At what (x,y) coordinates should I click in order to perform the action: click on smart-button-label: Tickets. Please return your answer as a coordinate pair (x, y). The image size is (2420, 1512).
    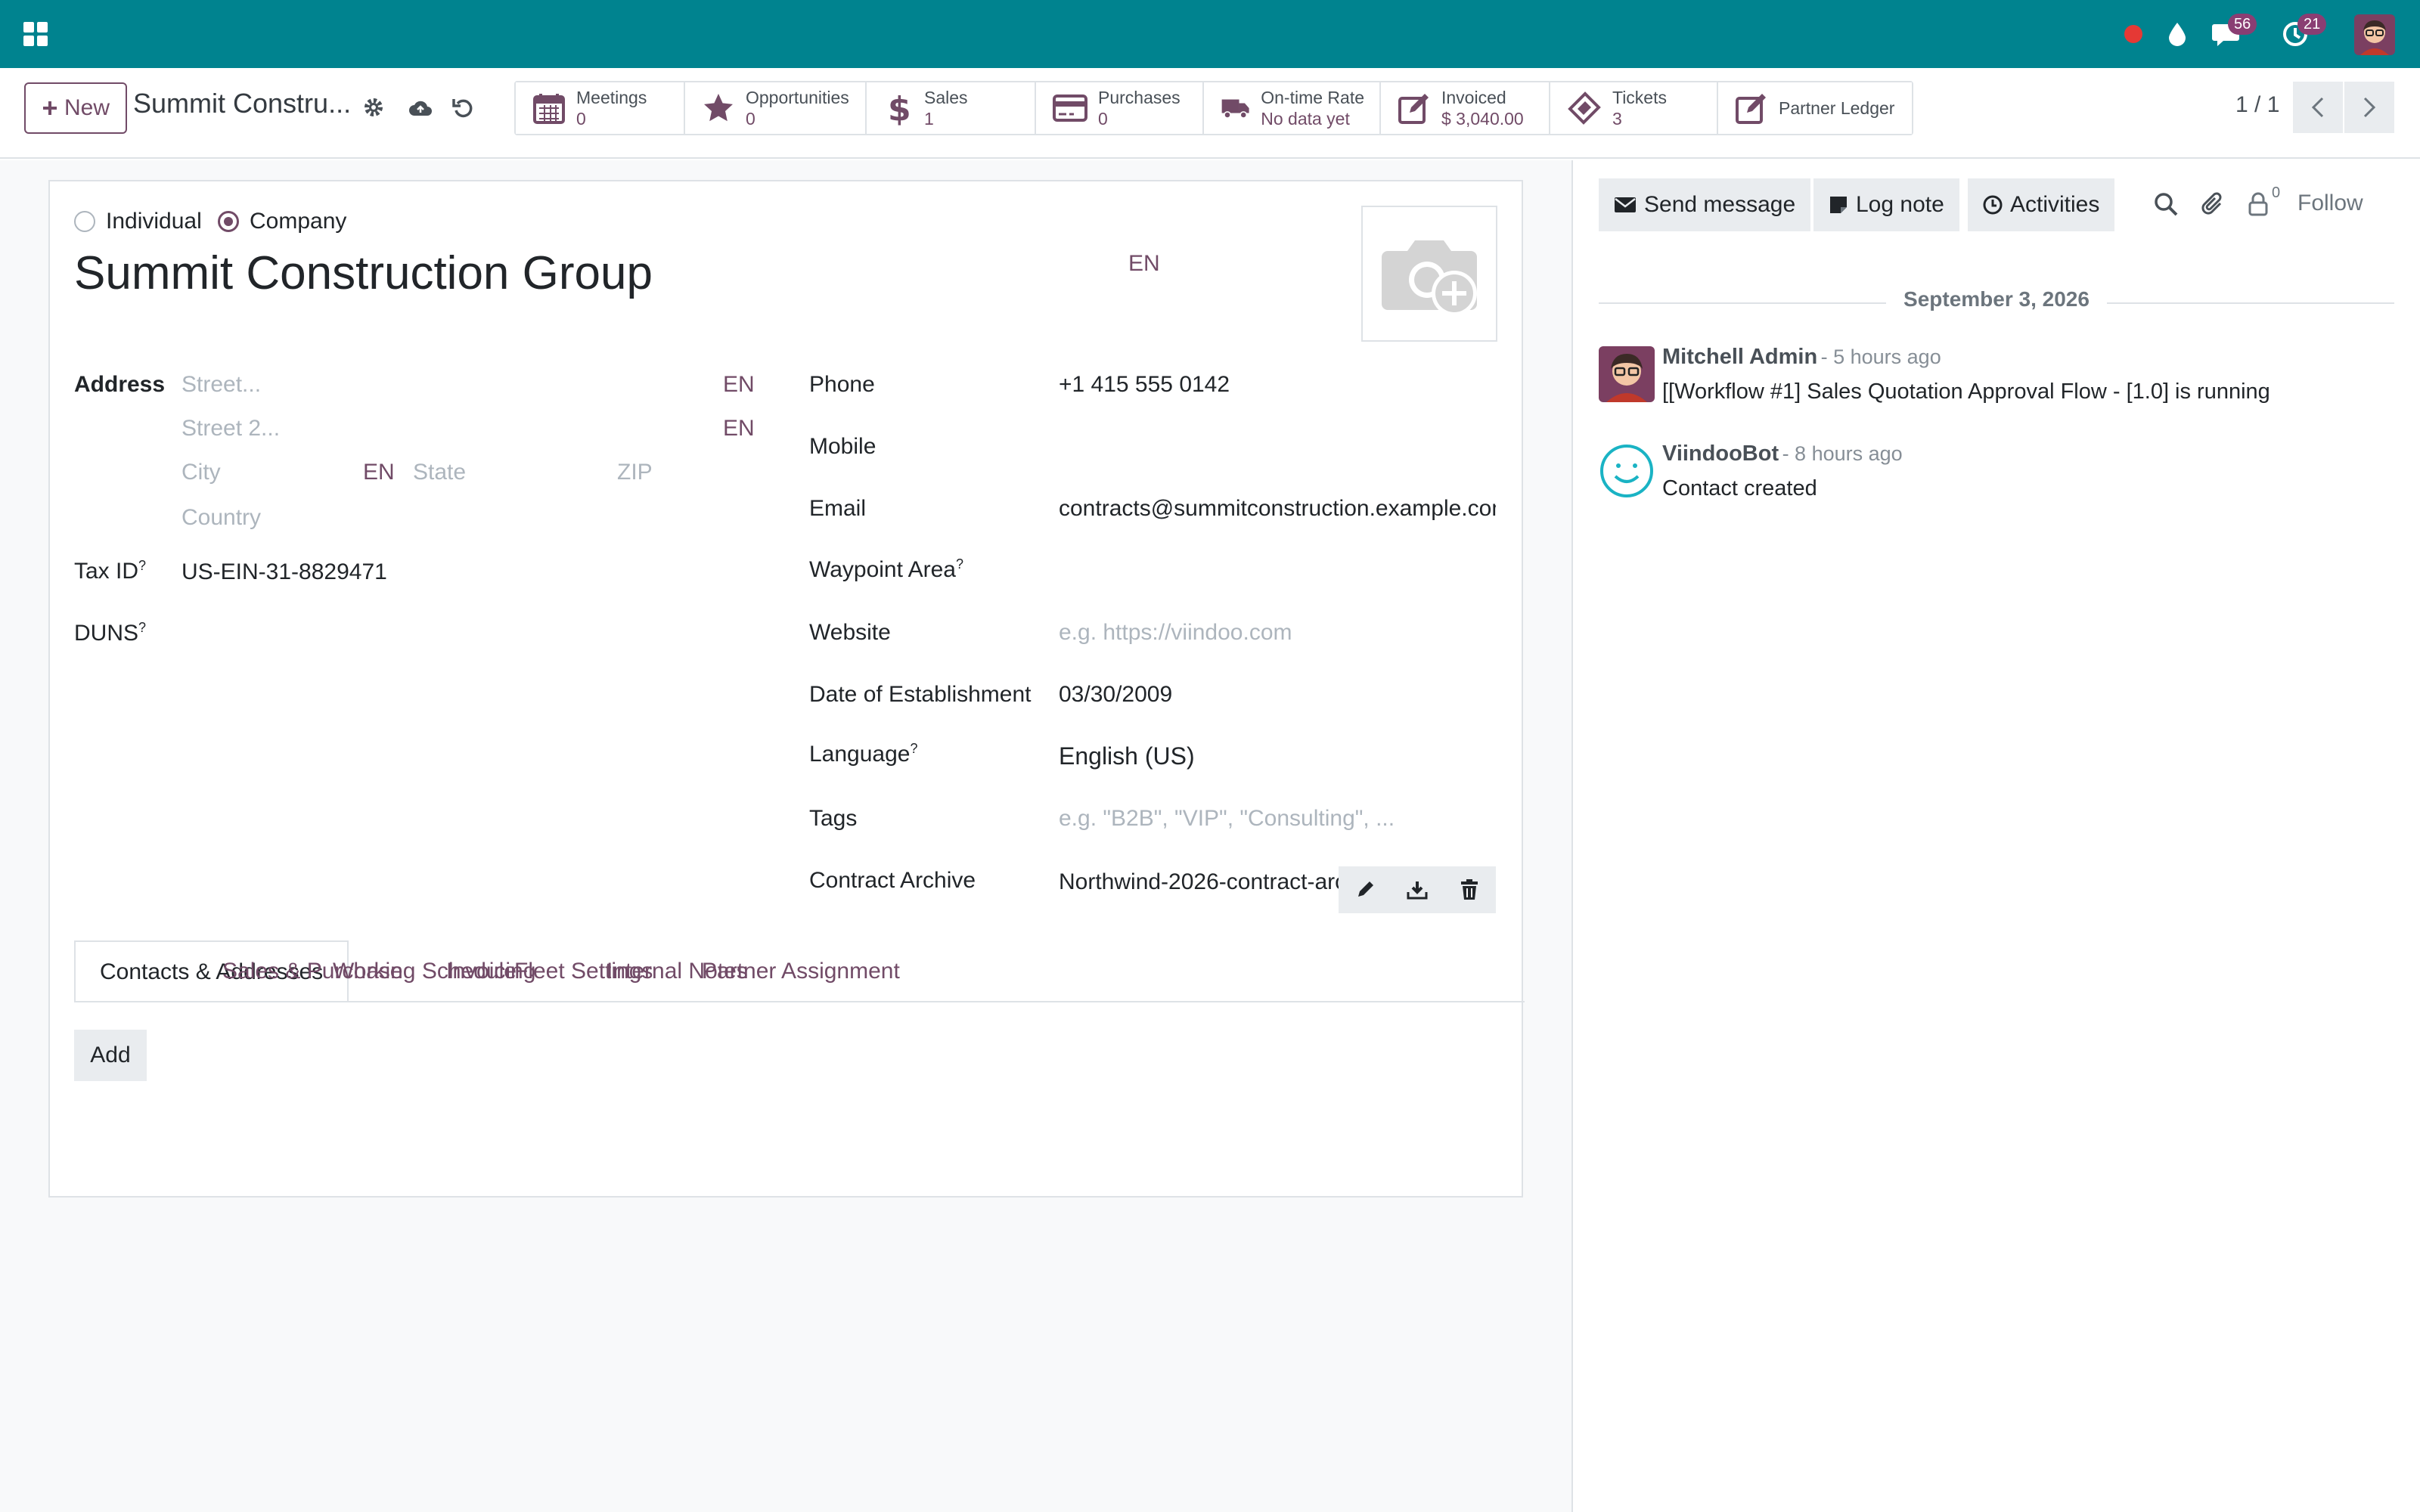
    Looking at the image, I should click on (1639, 97).